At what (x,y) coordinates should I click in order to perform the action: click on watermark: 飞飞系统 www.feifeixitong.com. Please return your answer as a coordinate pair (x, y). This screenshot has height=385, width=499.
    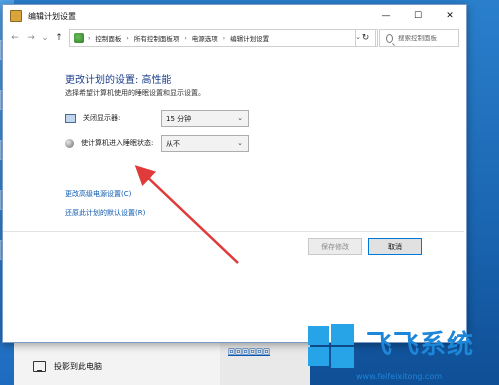
    Looking at the image, I should click on (399, 352).